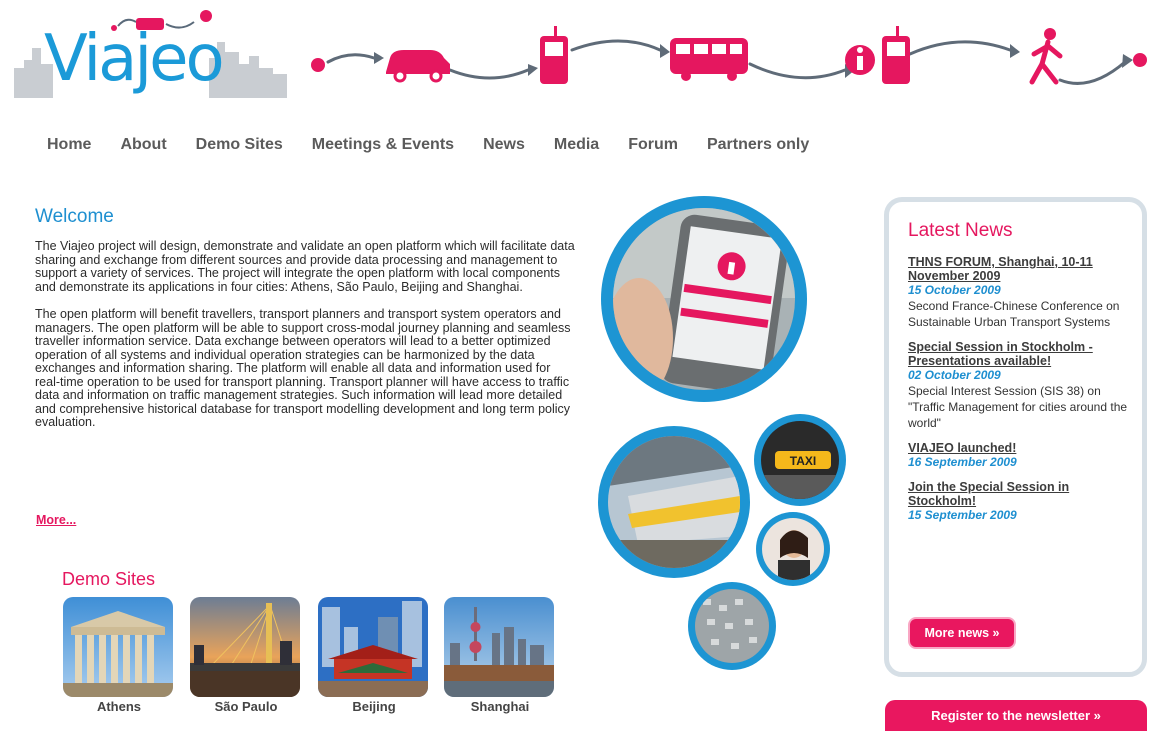 The width and height of the screenshot is (1151, 731). I want to click on latest-news-heading: Latest News, so click(960, 230).